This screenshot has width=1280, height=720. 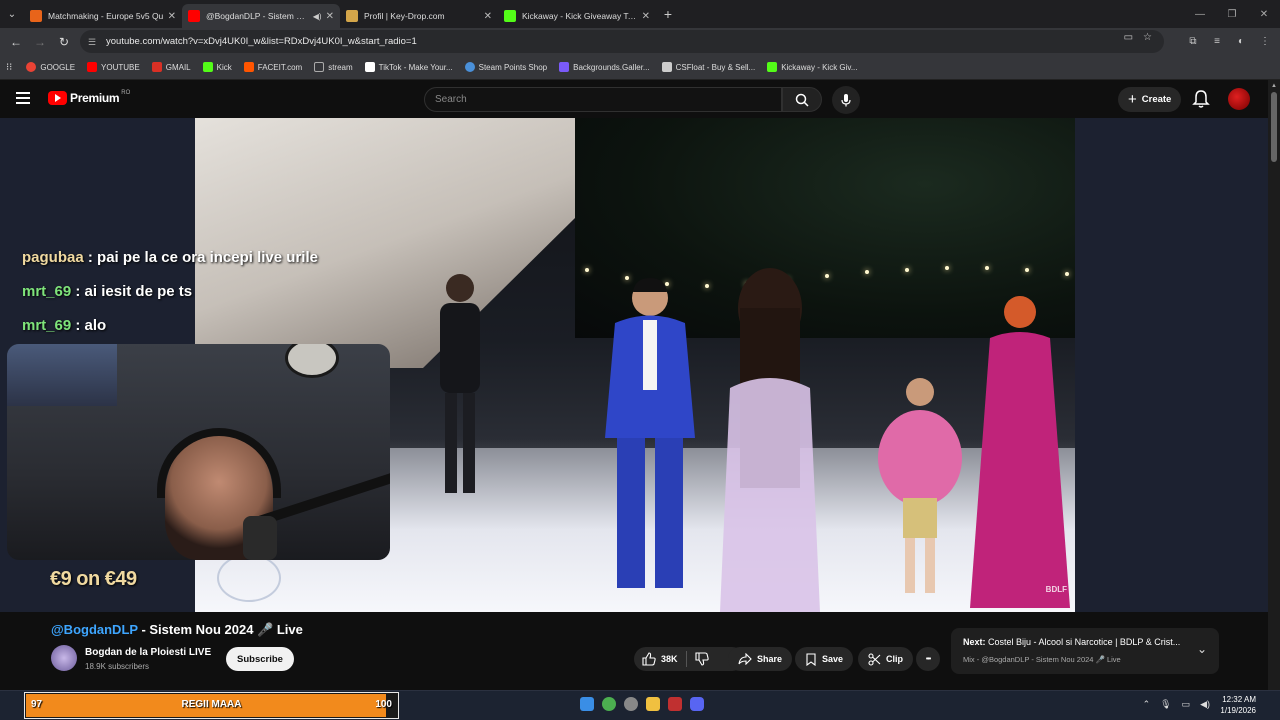 What do you see at coordinates (207, 257) in the screenshot?
I see `chat-text: pai pe la ce ora incepi live urile` at bounding box center [207, 257].